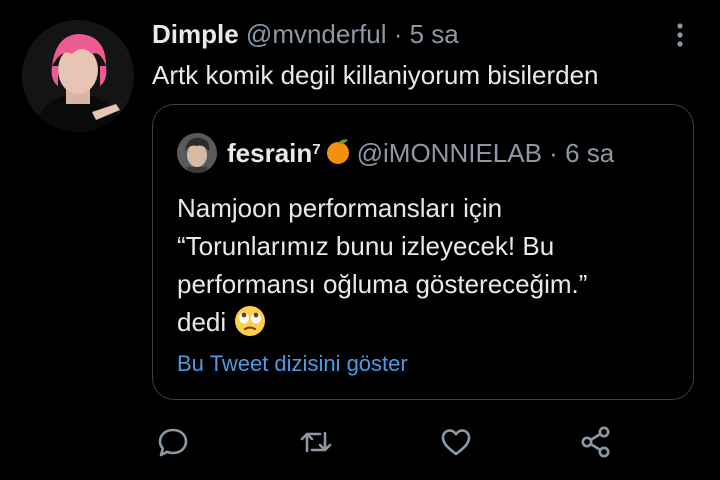 The height and width of the screenshot is (480, 720). I want to click on quoted-text-line: Namjoon performansları için, so click(340, 208).